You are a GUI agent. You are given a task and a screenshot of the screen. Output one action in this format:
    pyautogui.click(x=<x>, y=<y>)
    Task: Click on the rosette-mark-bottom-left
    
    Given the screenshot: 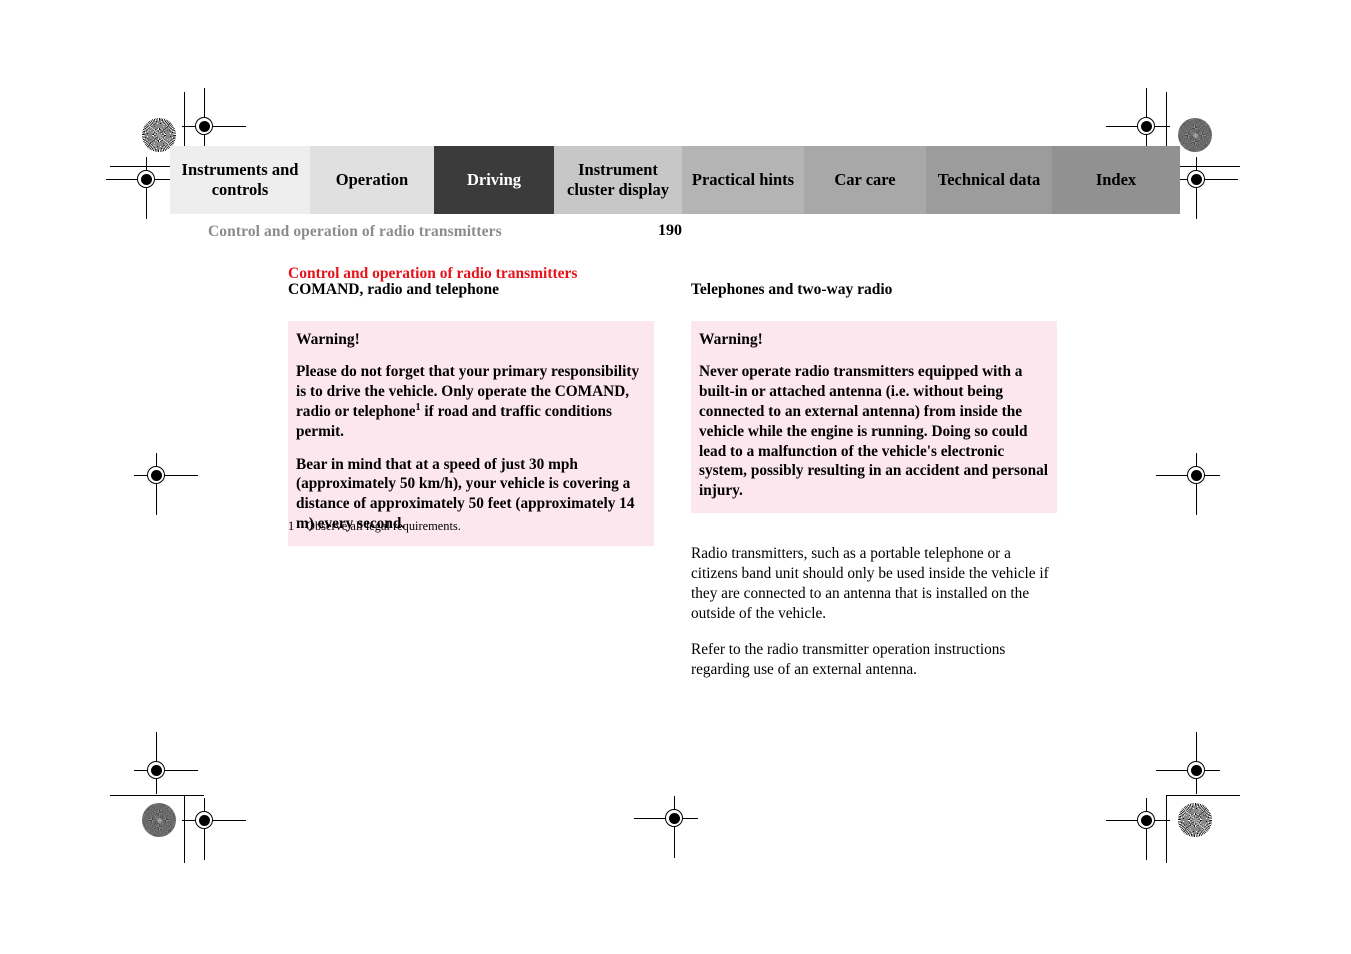 What is the action you would take?
    pyautogui.click(x=159, y=820)
    